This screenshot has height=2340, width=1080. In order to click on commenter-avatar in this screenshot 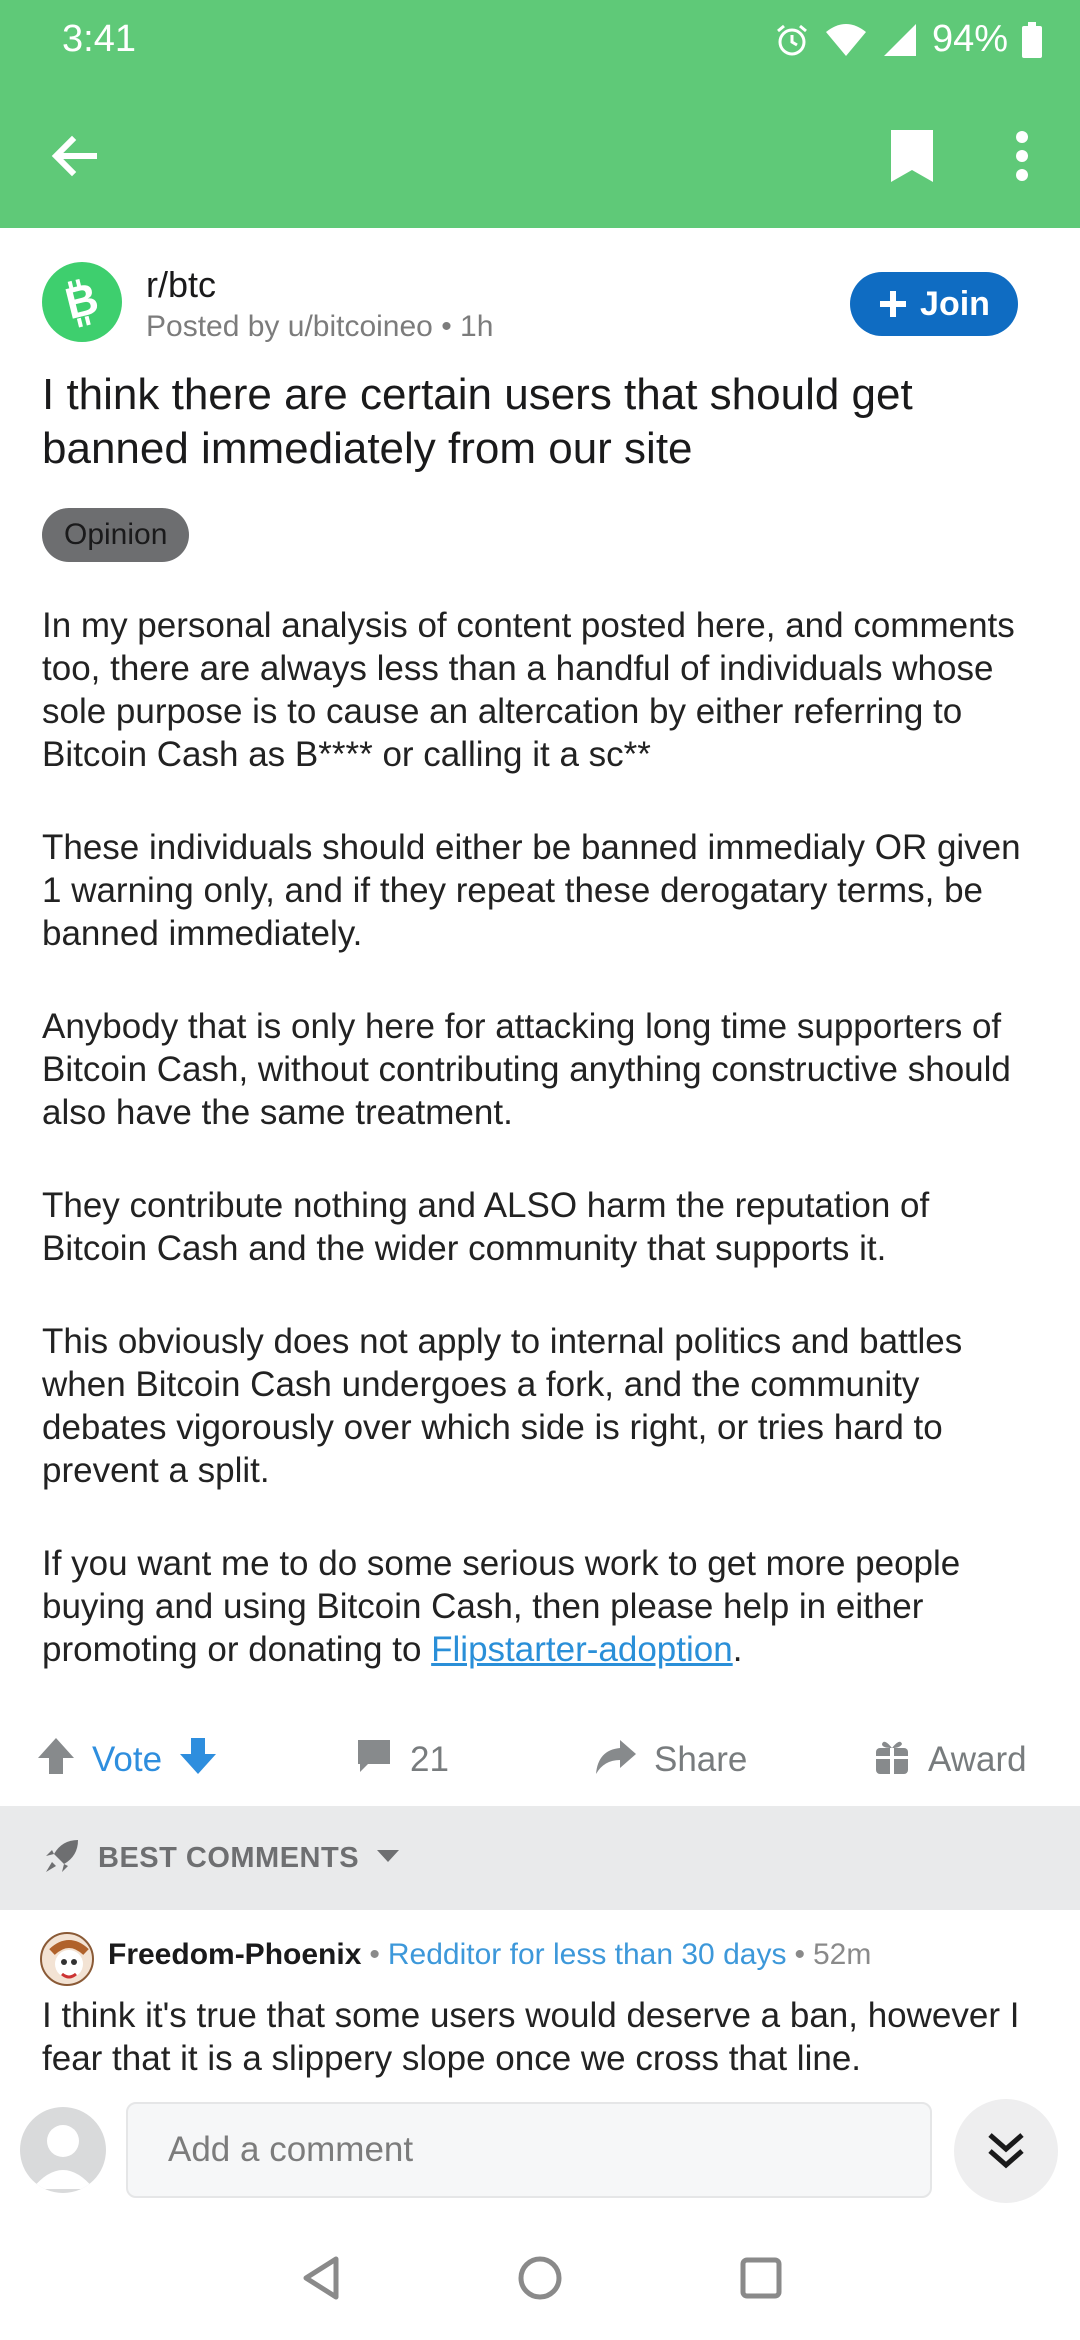, I will do `click(67, 1959)`.